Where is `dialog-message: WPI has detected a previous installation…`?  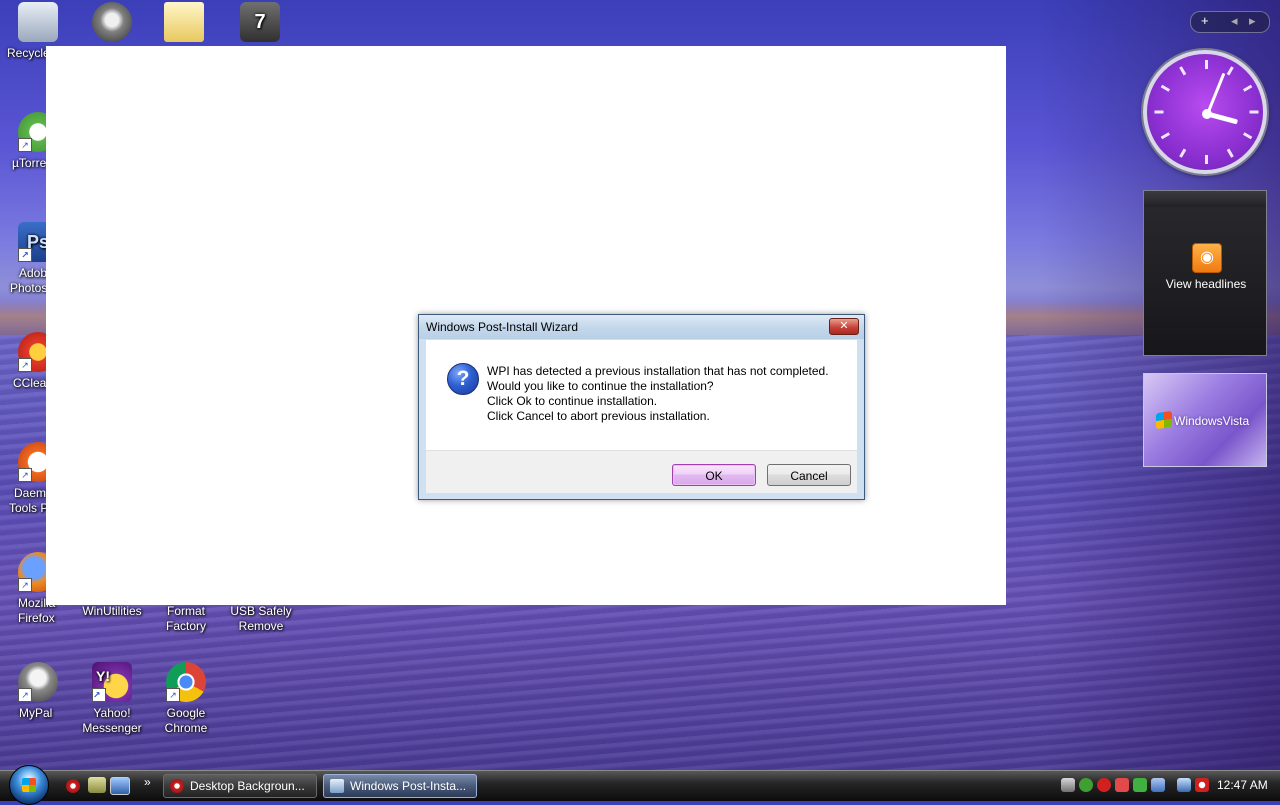
dialog-message: WPI has detected a previous installation… is located at coordinates (658, 394).